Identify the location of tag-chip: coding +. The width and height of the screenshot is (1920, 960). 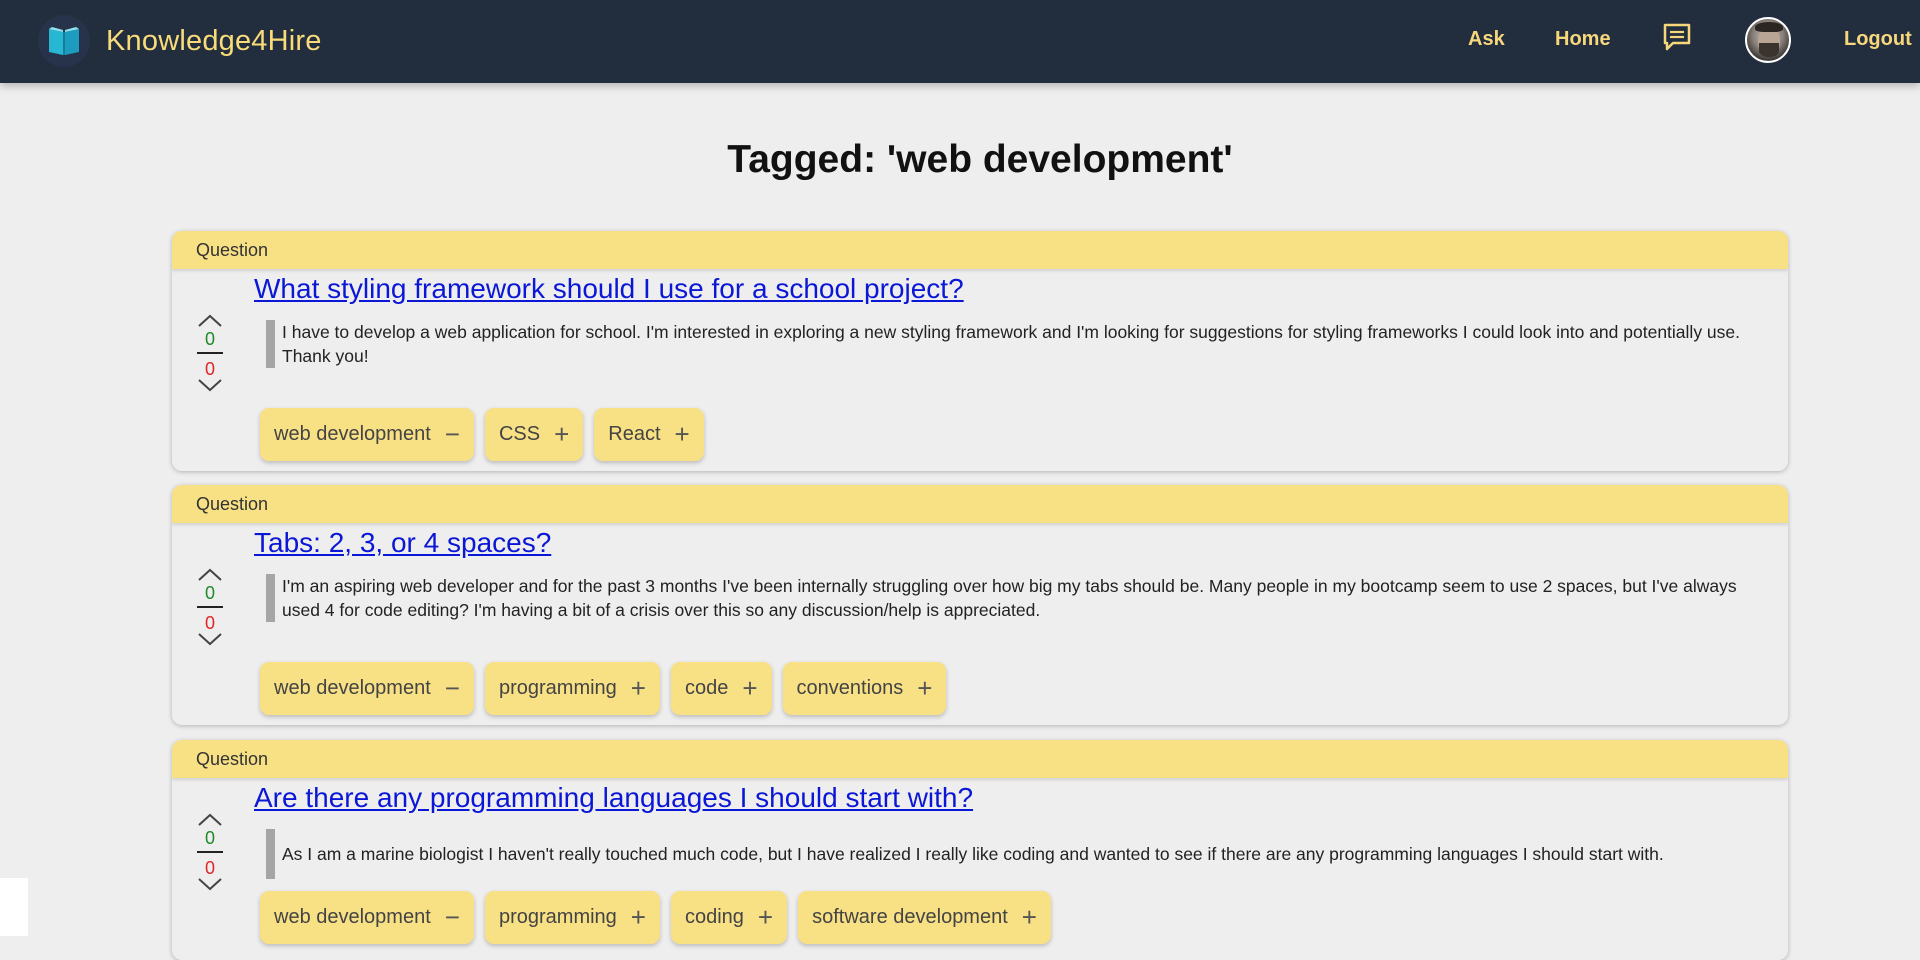
(729, 917).